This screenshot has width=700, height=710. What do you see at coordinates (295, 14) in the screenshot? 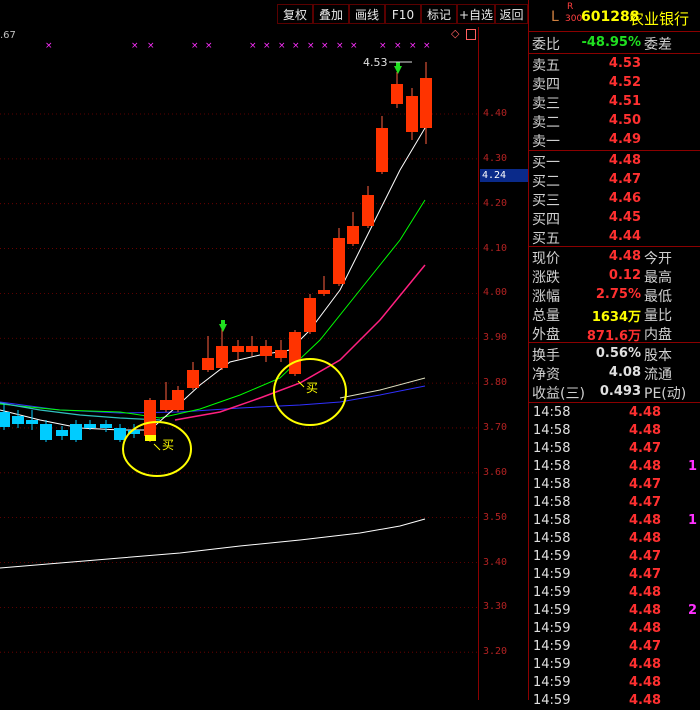
I see `fuquan-button: 复权` at bounding box center [295, 14].